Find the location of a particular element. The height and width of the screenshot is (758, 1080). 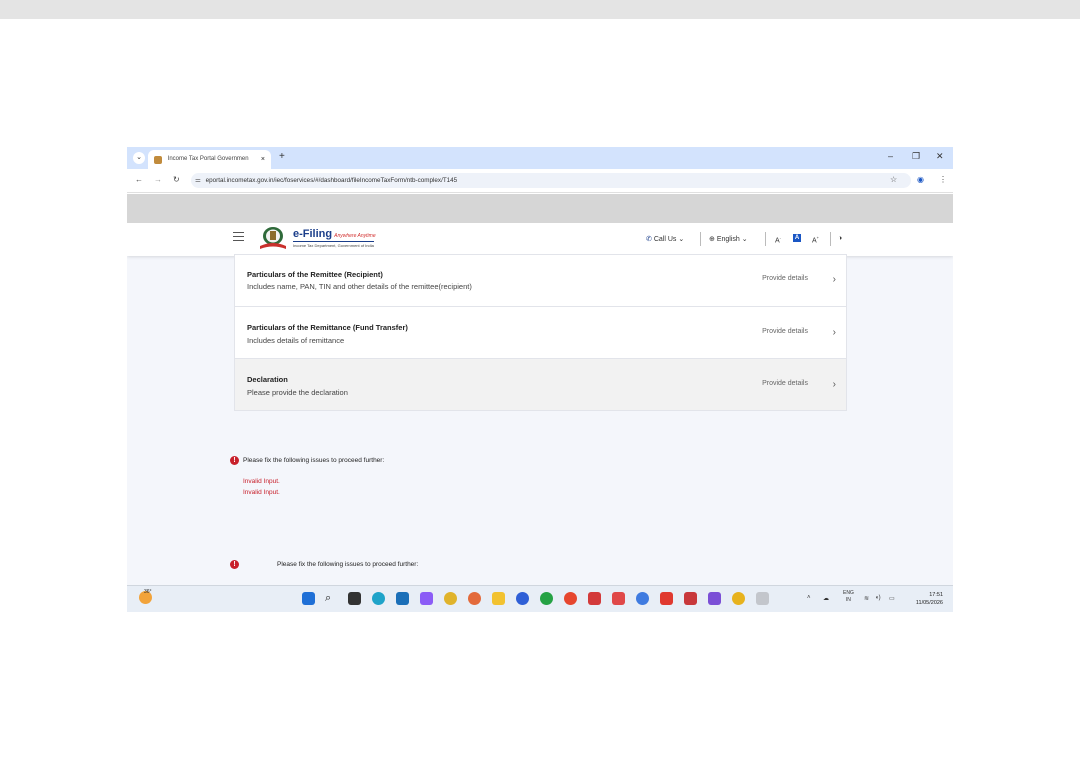

clock-time: 17:51 is located at coordinates (936, 595).